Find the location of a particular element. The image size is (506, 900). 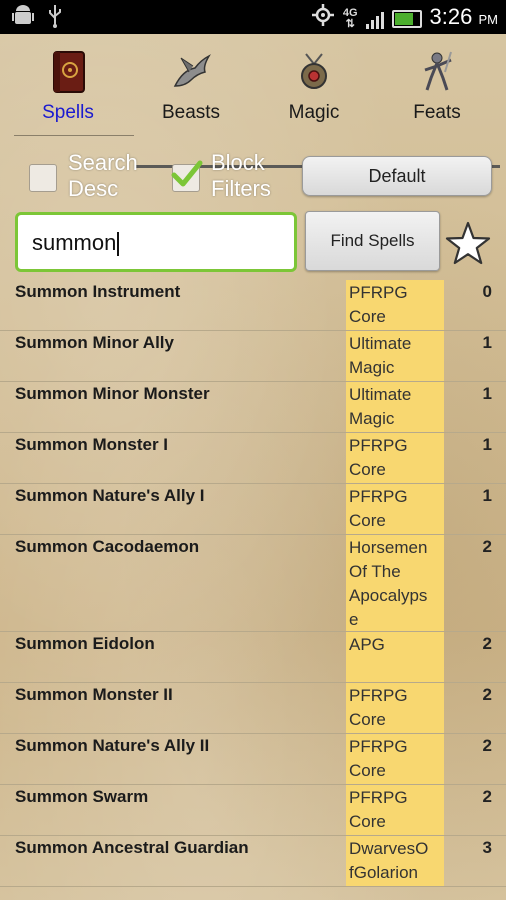

spell-name: Summon Cacodaemon is located at coordinates (107, 546).